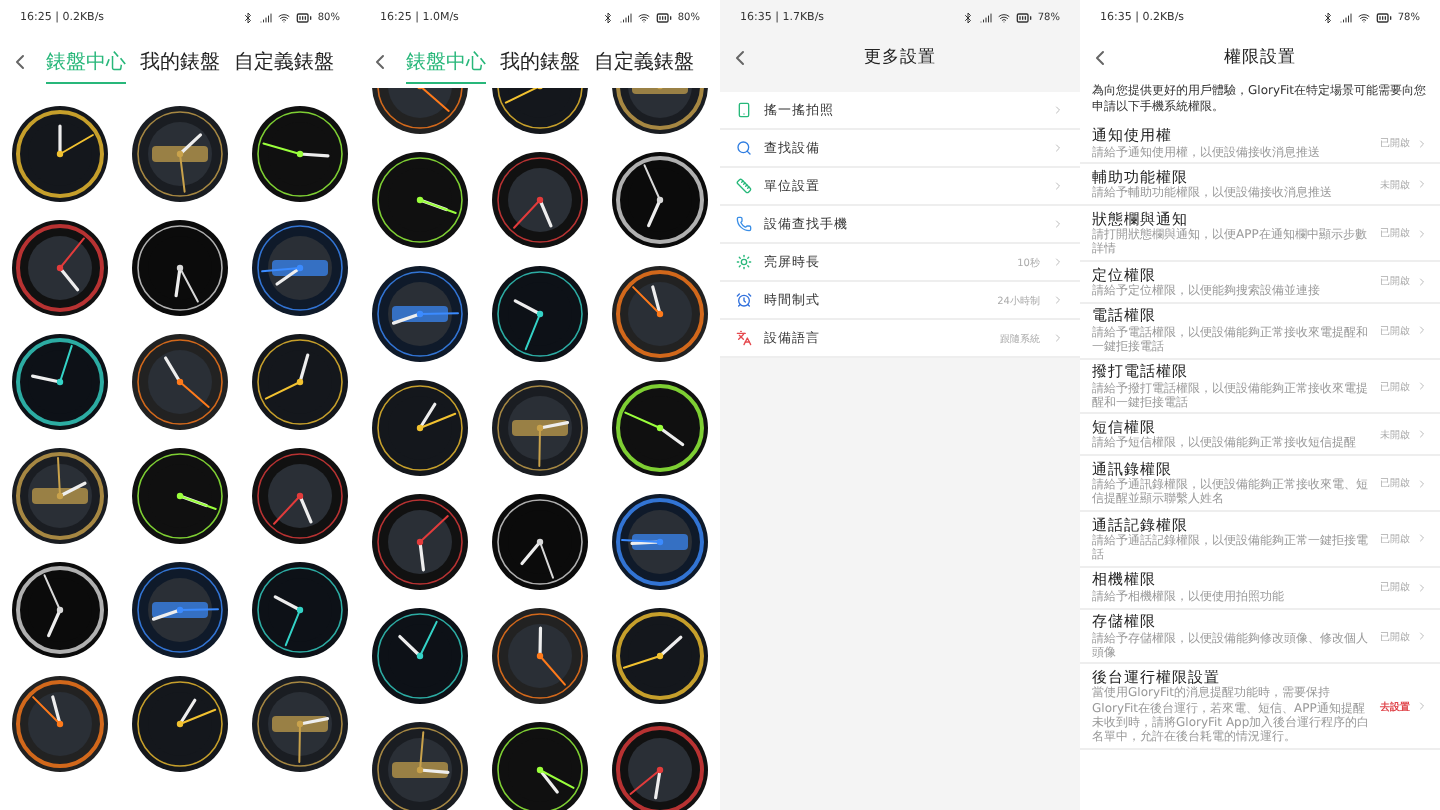 The width and height of the screenshot is (1440, 810). I want to click on search-icon, so click(744, 148).